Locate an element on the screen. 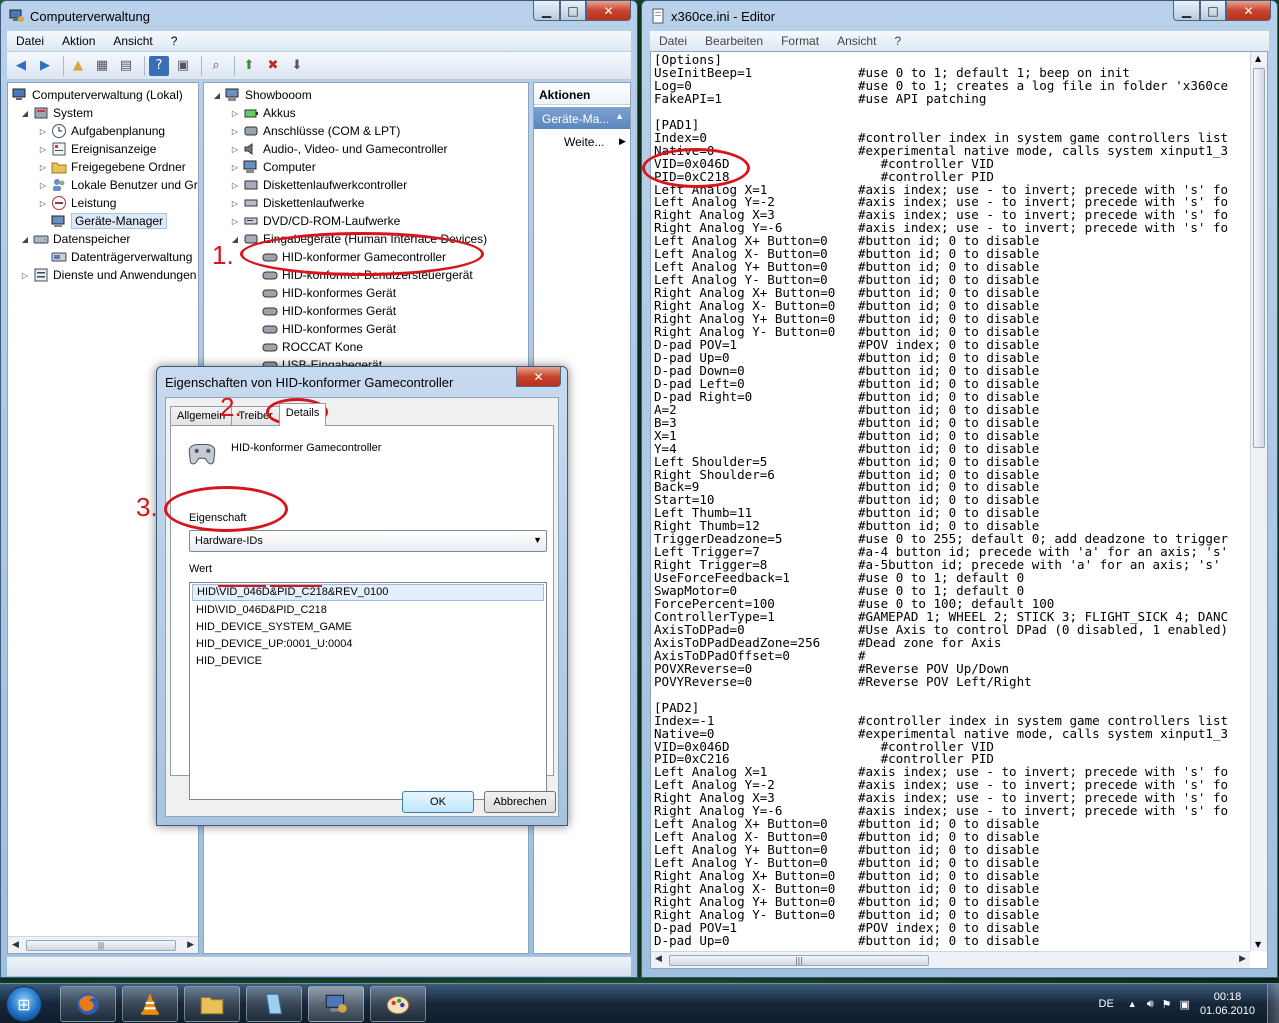 This screenshot has height=1023, width=1279. property-select: Hardware-IDs ▼ is located at coordinates (368, 541).